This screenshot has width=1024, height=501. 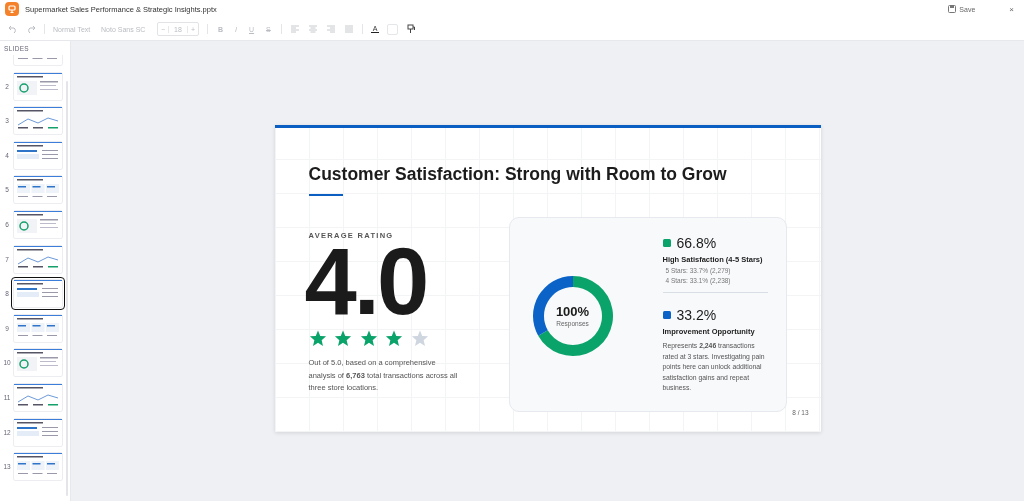 I want to click on slide-thumbnail, so click(x=38, y=294).